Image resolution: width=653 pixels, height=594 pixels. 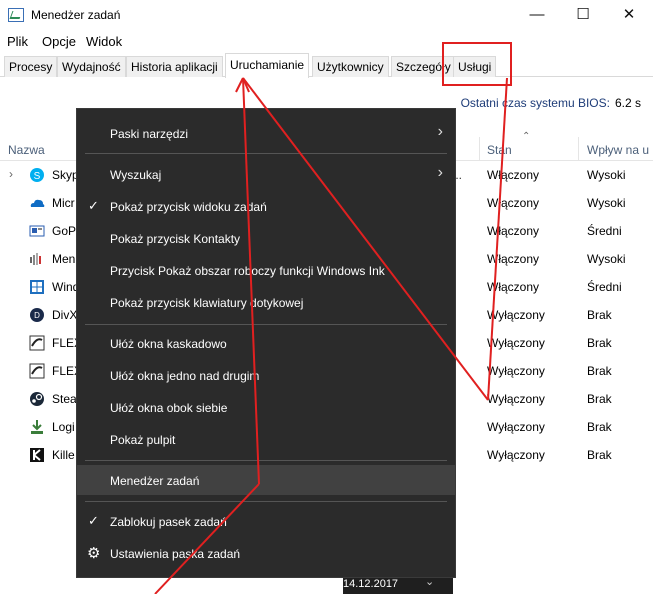 I want to click on minimize-button: —, so click(x=537, y=15).